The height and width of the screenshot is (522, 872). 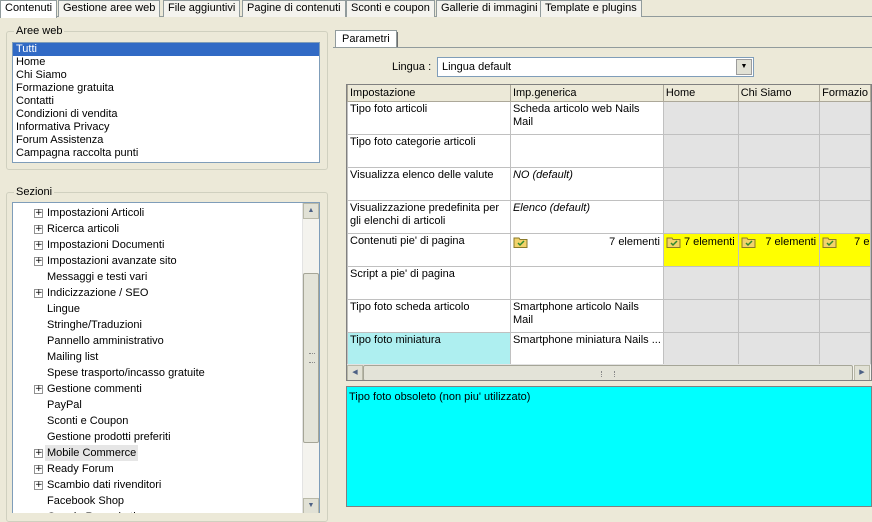 What do you see at coordinates (29, 9) in the screenshot?
I see `tab-contenuti: Contenuti` at bounding box center [29, 9].